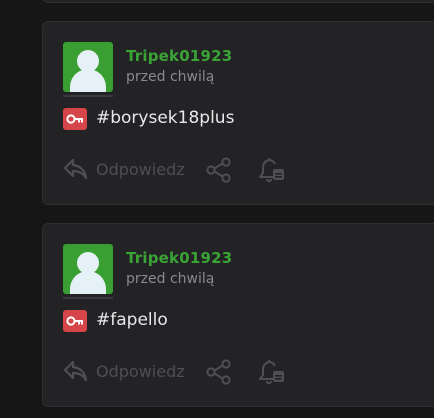 The height and width of the screenshot is (418, 434). What do you see at coordinates (132, 320) in the screenshot?
I see `hashtag-link: #fapello` at bounding box center [132, 320].